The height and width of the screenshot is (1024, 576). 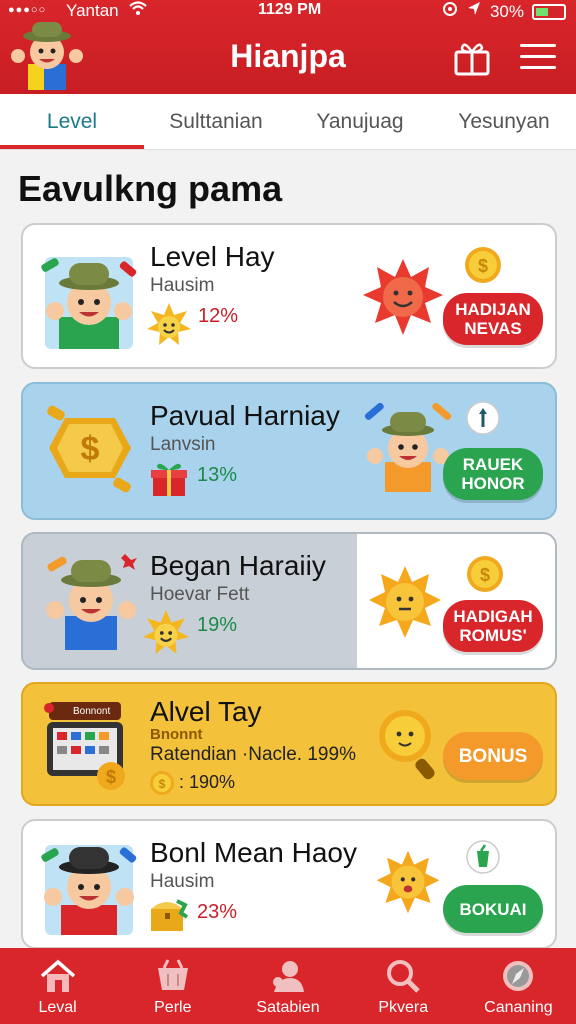 I want to click on bottom-nav: Leval Perle Satabien Pkvera Cananing, so click(x=288, y=986).